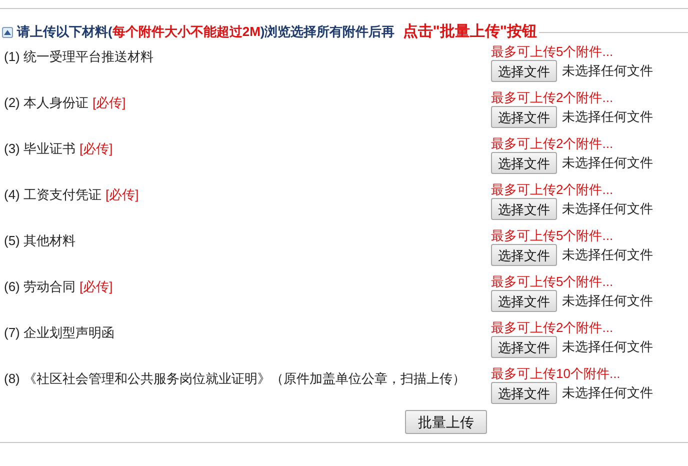 The image size is (688, 466). Describe the element at coordinates (40, 148) in the screenshot. I see `material-label: (3) 毕业证书` at that location.